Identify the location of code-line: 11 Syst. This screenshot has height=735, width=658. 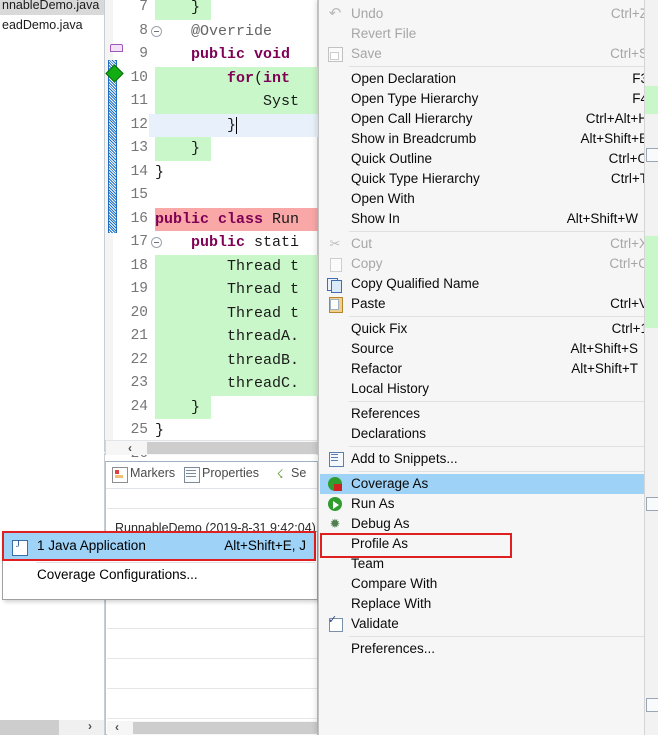
(236, 102).